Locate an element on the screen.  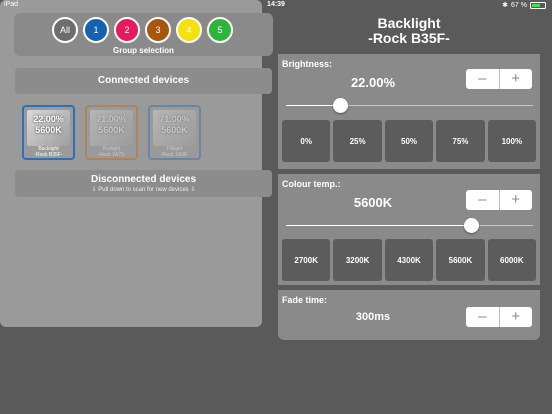
colour-temp-preset-5600k: 5600K is located at coordinates (460, 260).